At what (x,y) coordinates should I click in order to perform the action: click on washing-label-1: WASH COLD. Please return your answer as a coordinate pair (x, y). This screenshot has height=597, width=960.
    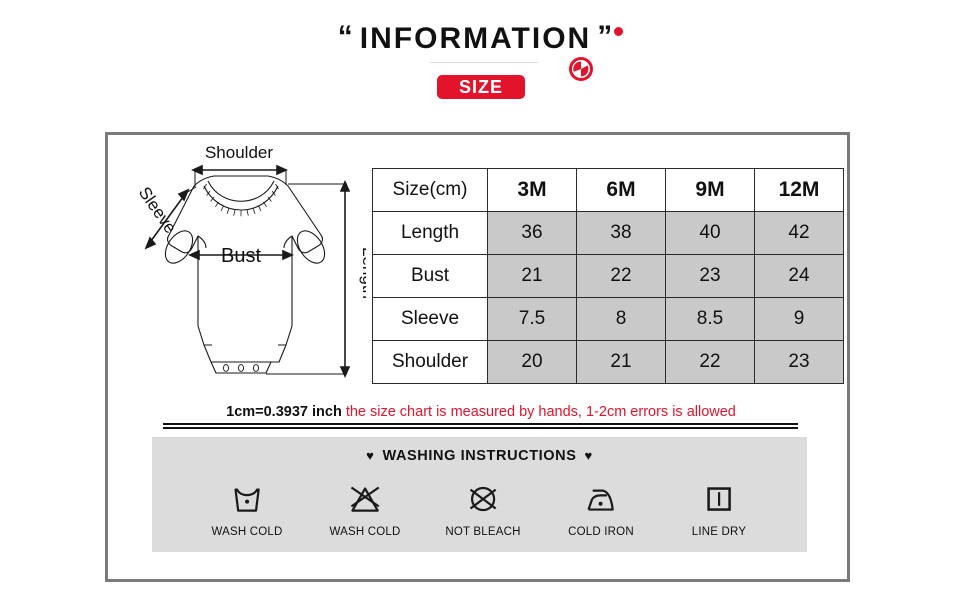
    Looking at the image, I should click on (247, 532).